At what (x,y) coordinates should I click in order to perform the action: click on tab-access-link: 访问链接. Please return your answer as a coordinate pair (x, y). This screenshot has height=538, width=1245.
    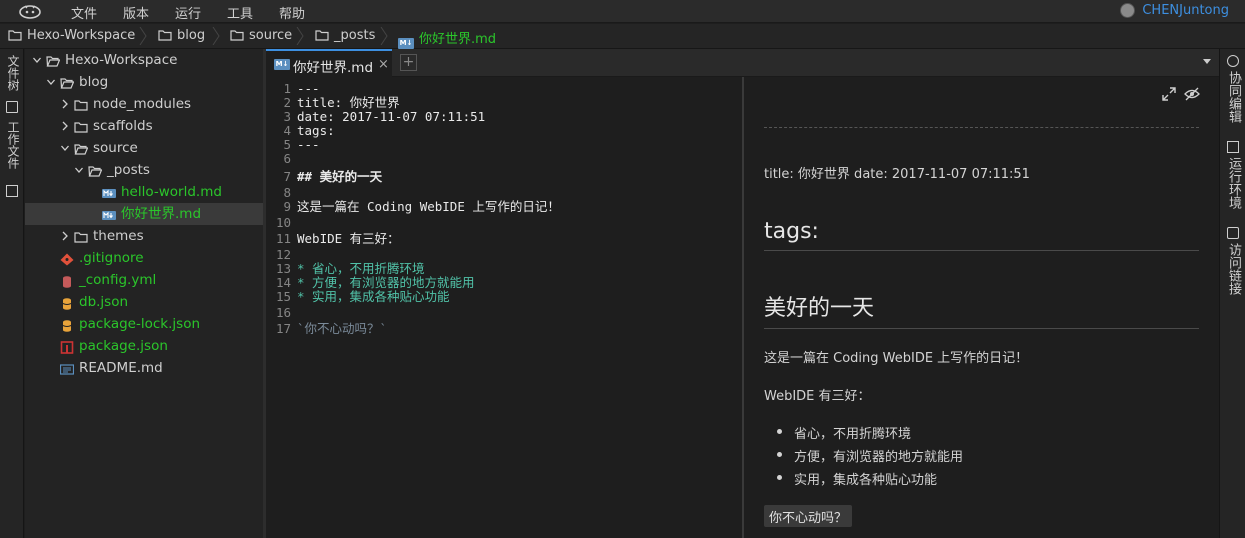
    Looking at the image, I should click on (1233, 261).